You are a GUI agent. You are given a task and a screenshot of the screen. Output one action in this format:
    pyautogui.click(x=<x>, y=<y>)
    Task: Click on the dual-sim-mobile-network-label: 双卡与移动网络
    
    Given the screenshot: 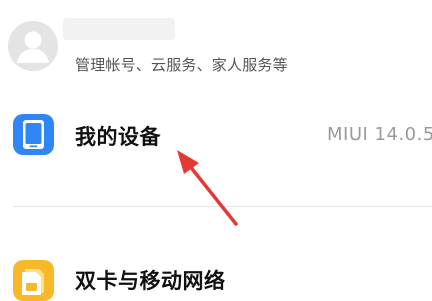 What is the action you would take?
    pyautogui.click(x=150, y=281)
    